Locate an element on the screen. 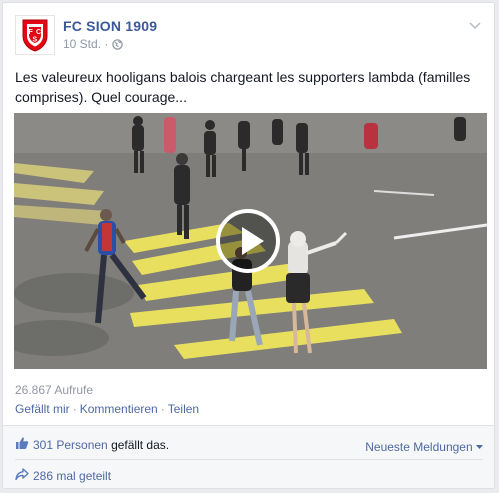  chevron-down-icon is located at coordinates (475, 26).